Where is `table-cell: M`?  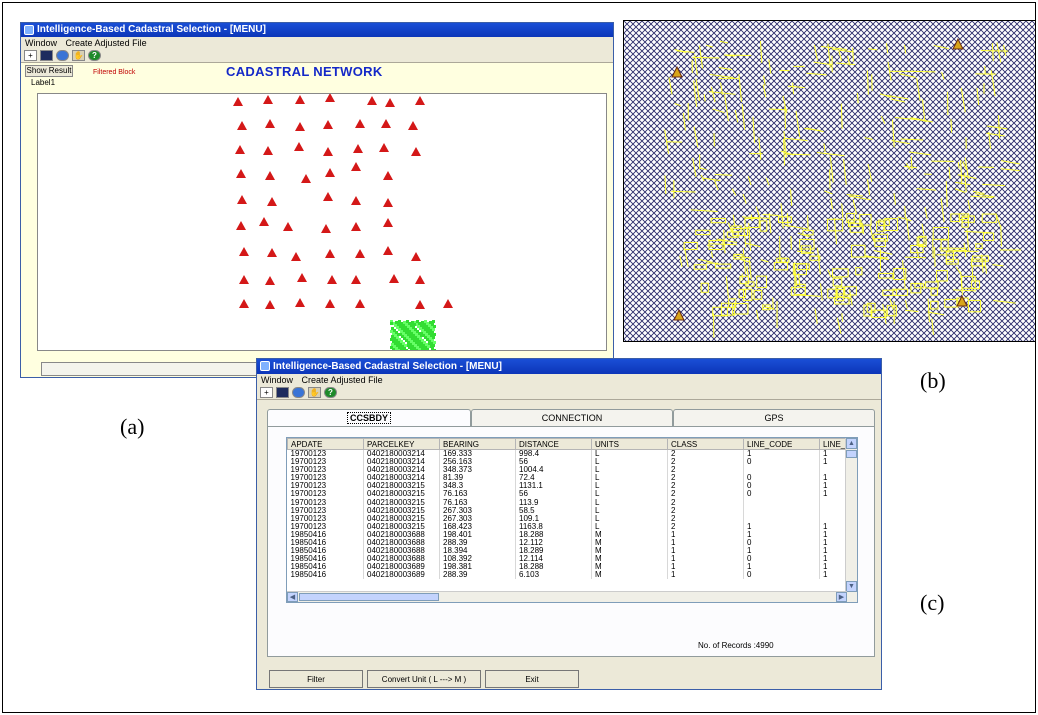
table-cell: M is located at coordinates (629, 551).